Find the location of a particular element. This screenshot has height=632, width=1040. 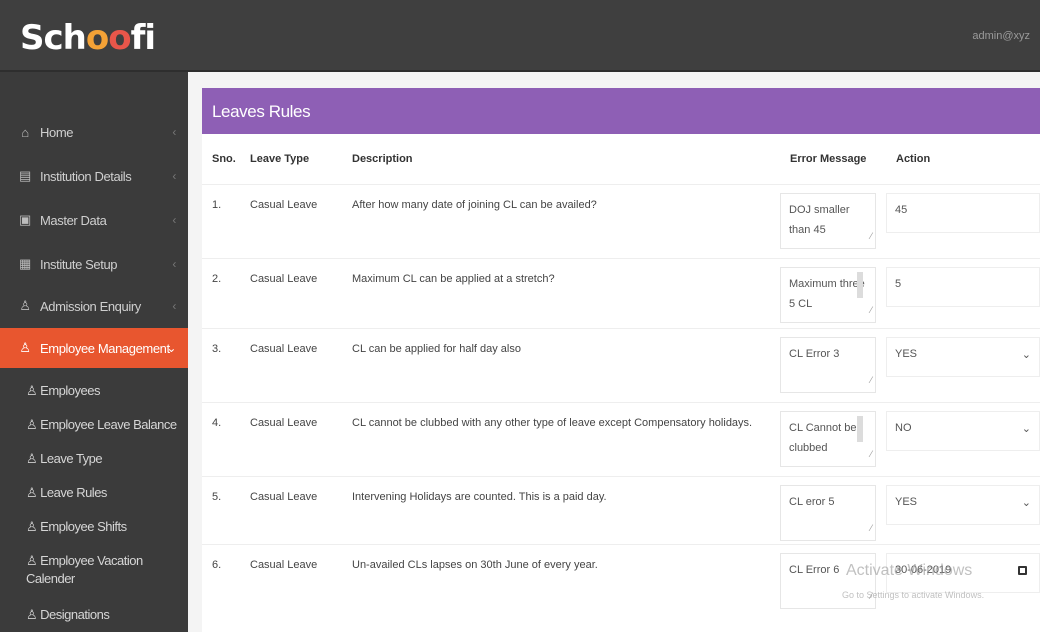

sidebar-subitem-leave-type: ♙ Leave Type is located at coordinates (94, 459).